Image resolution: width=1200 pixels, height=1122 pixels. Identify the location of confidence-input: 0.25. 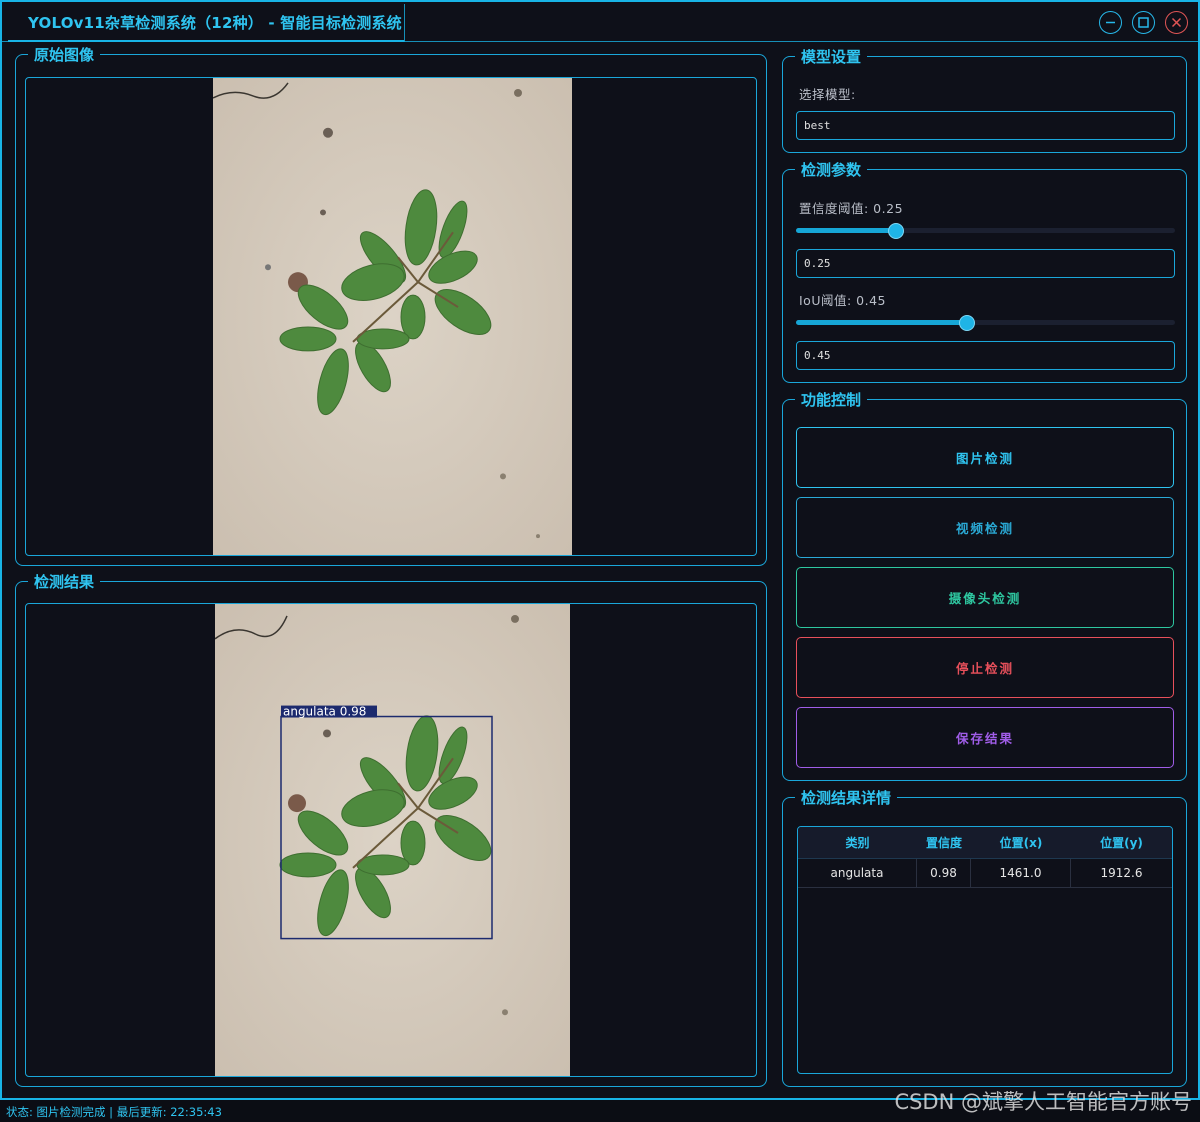
(985, 263).